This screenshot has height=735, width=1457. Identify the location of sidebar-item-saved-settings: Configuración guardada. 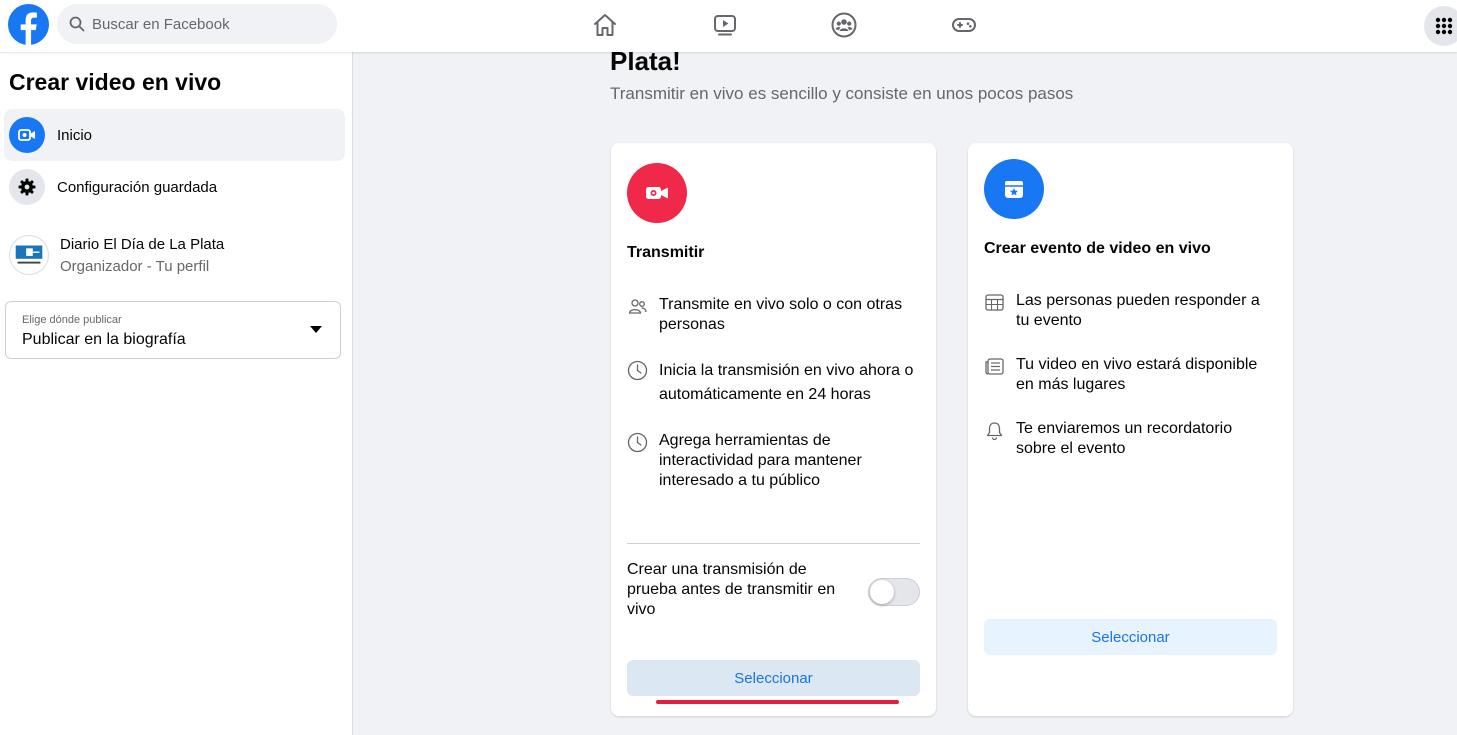
(174, 187).